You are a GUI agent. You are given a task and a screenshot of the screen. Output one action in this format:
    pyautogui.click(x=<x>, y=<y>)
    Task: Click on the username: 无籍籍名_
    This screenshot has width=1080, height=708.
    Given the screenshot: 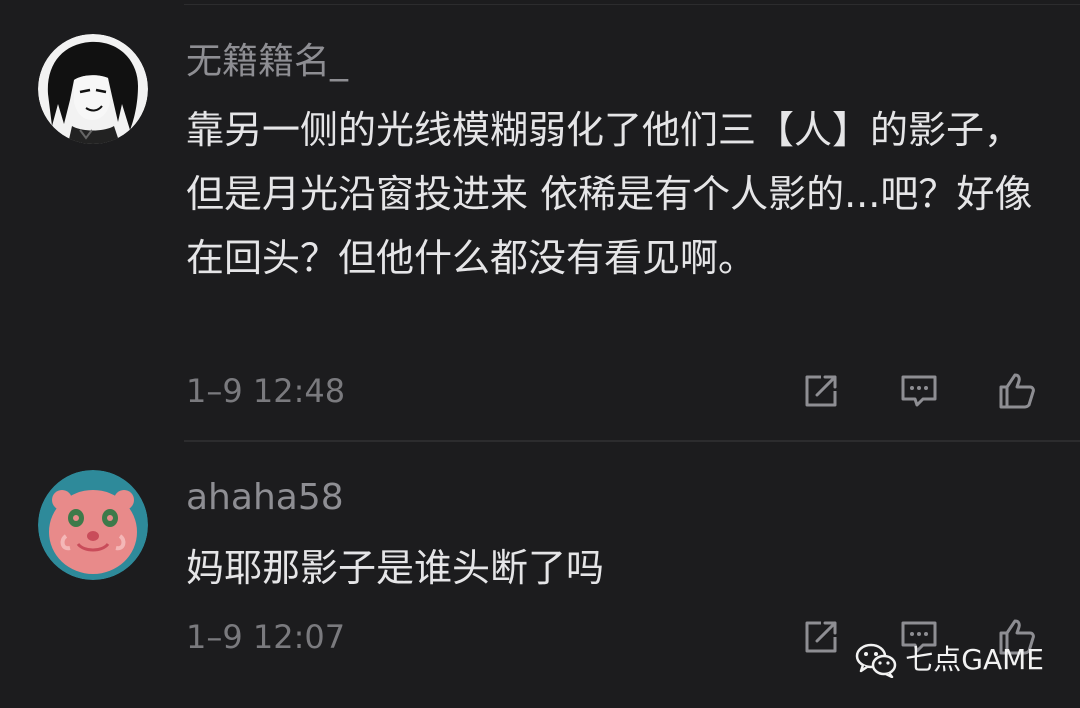 What is the action you would take?
    pyautogui.click(x=267, y=62)
    